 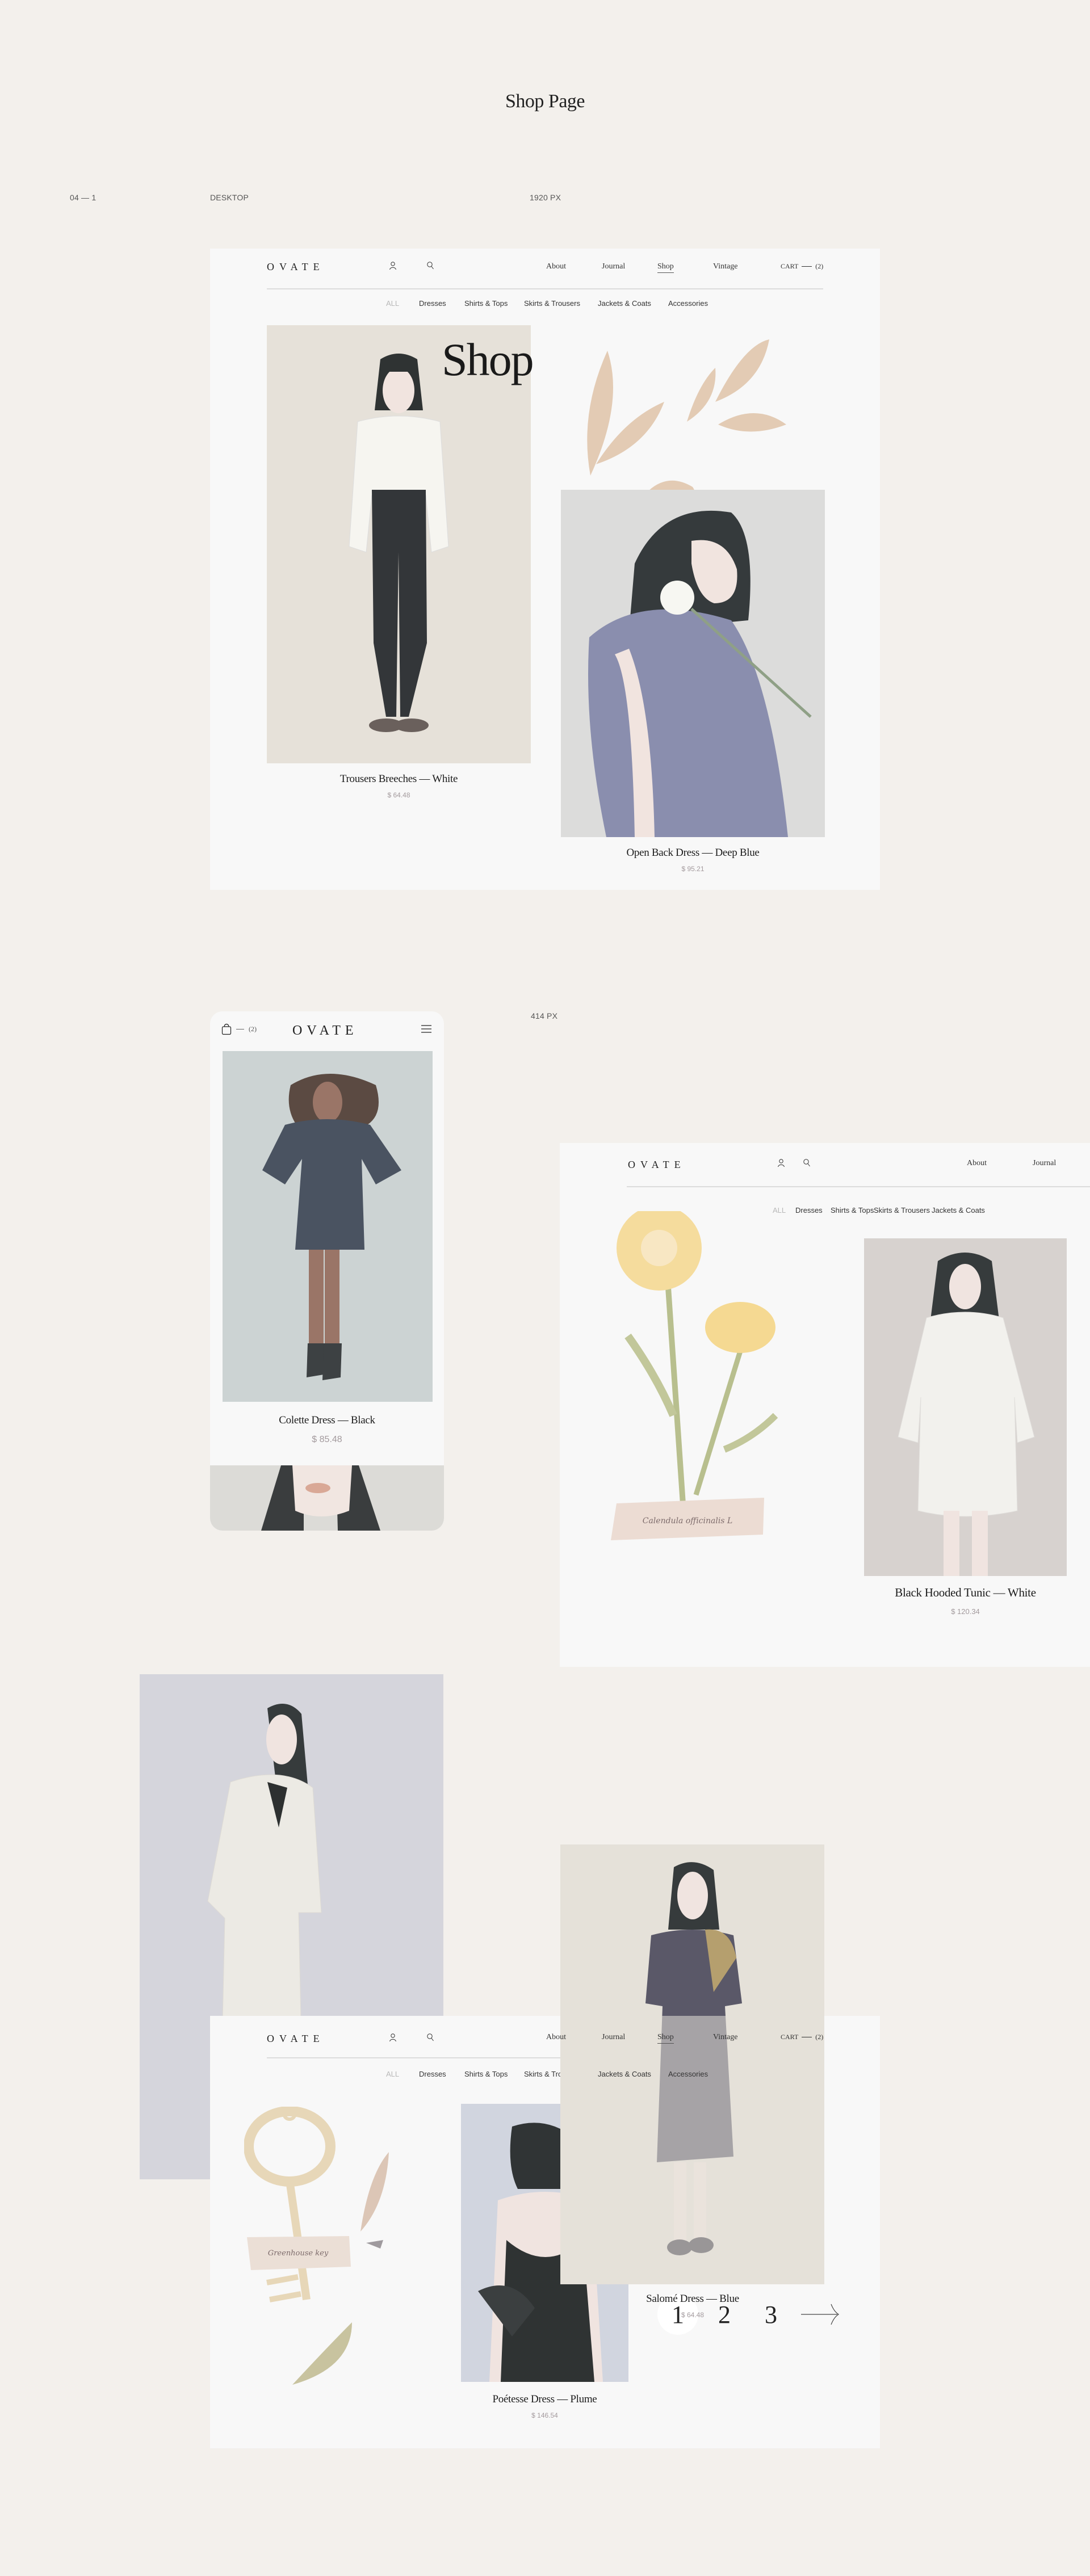 I want to click on product-name: Trousers Breeches — White, so click(x=399, y=779).